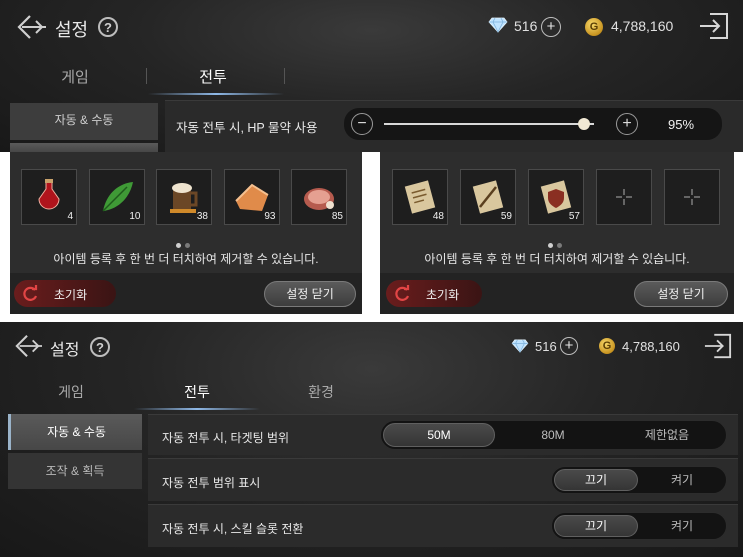  Describe the element at coordinates (639, 526) in the screenshot. I see `skill-slot-toggle: 끄기 켜기` at that location.